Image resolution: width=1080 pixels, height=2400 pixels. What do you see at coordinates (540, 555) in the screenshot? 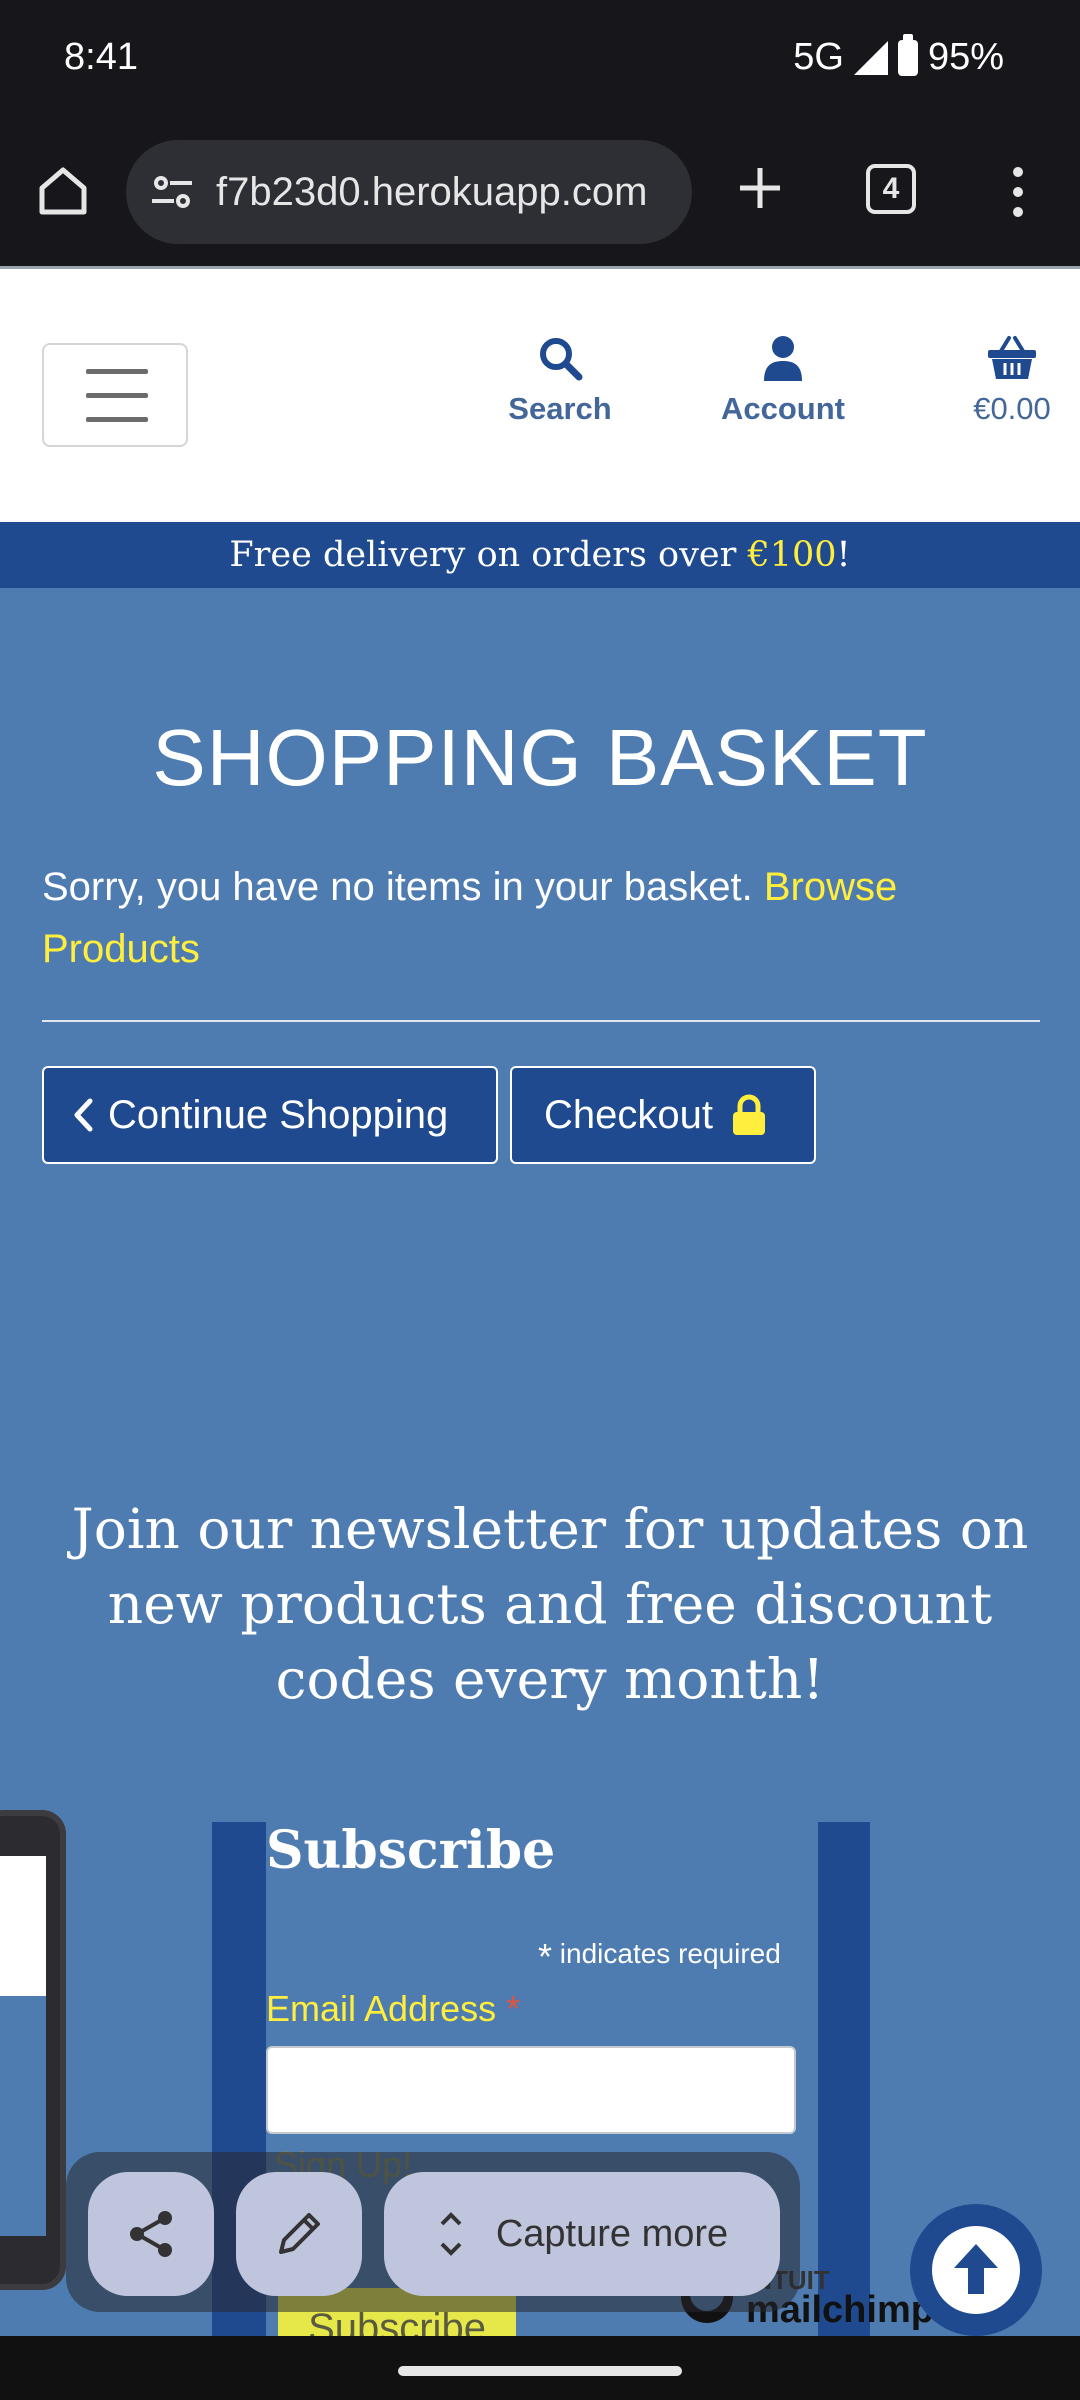
I see `delivery-banner: Free delivery on orders over €100!` at bounding box center [540, 555].